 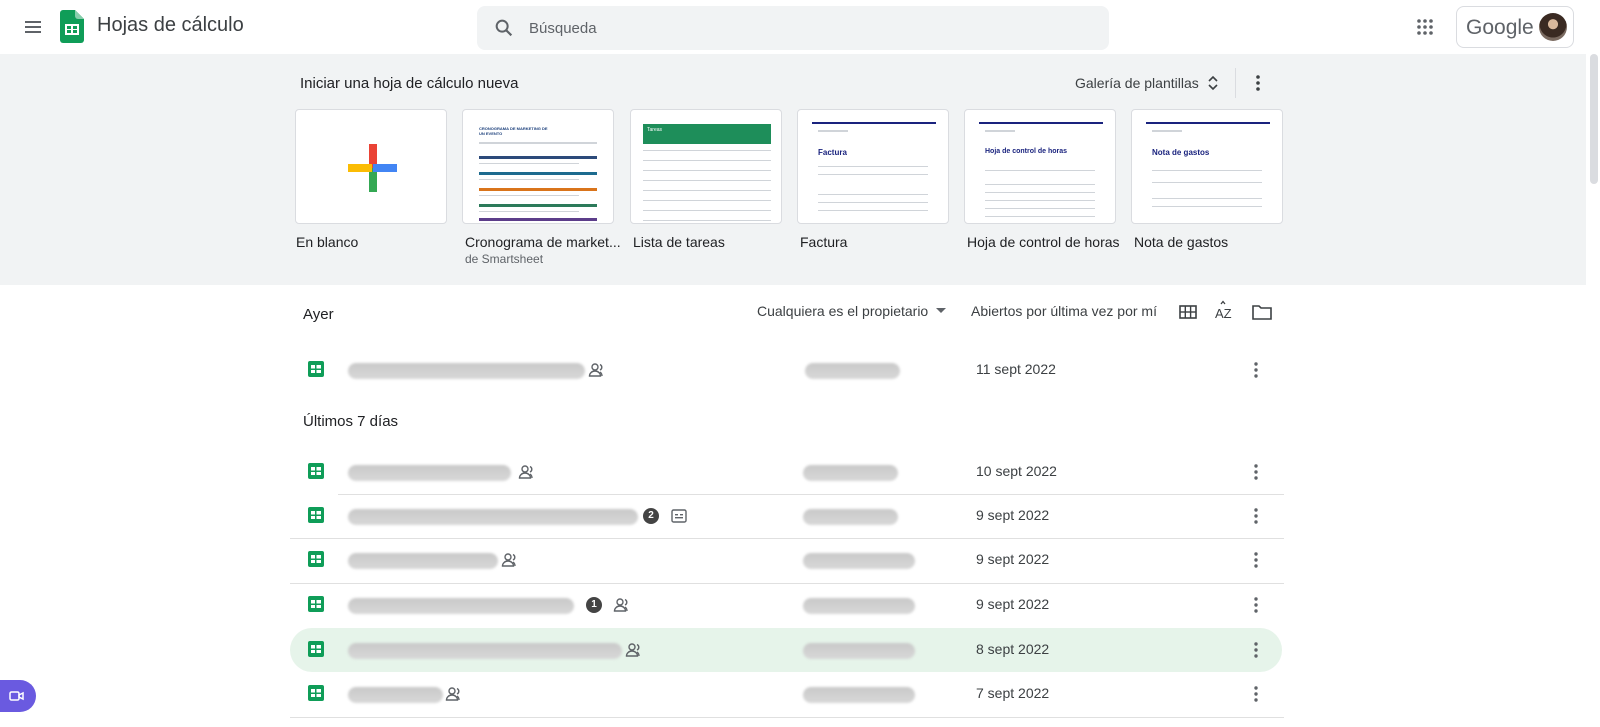 What do you see at coordinates (1188, 312) in the screenshot?
I see `grid-view-icon` at bounding box center [1188, 312].